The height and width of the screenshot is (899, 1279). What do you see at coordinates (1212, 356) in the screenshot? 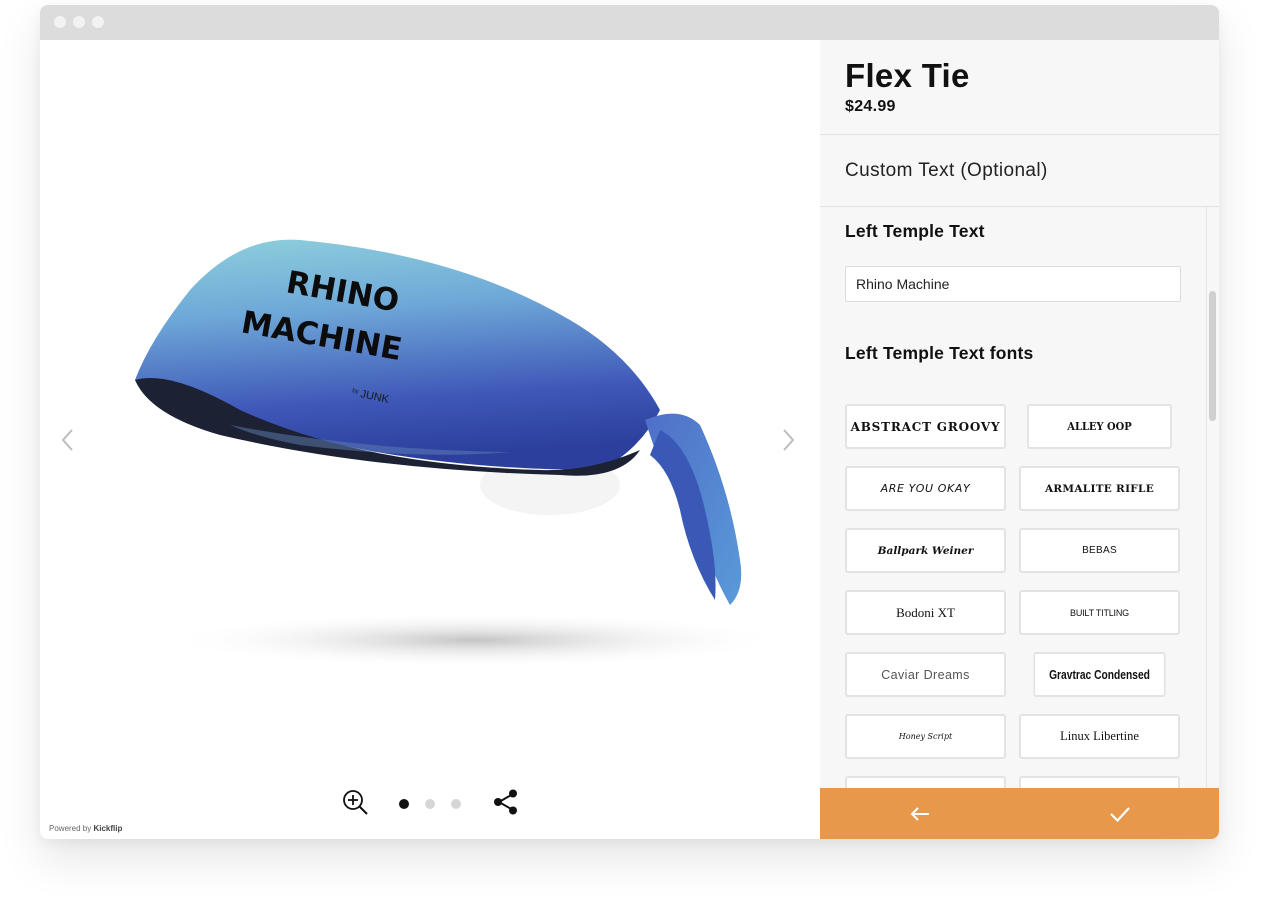
I see `scrollbar-thumb` at bounding box center [1212, 356].